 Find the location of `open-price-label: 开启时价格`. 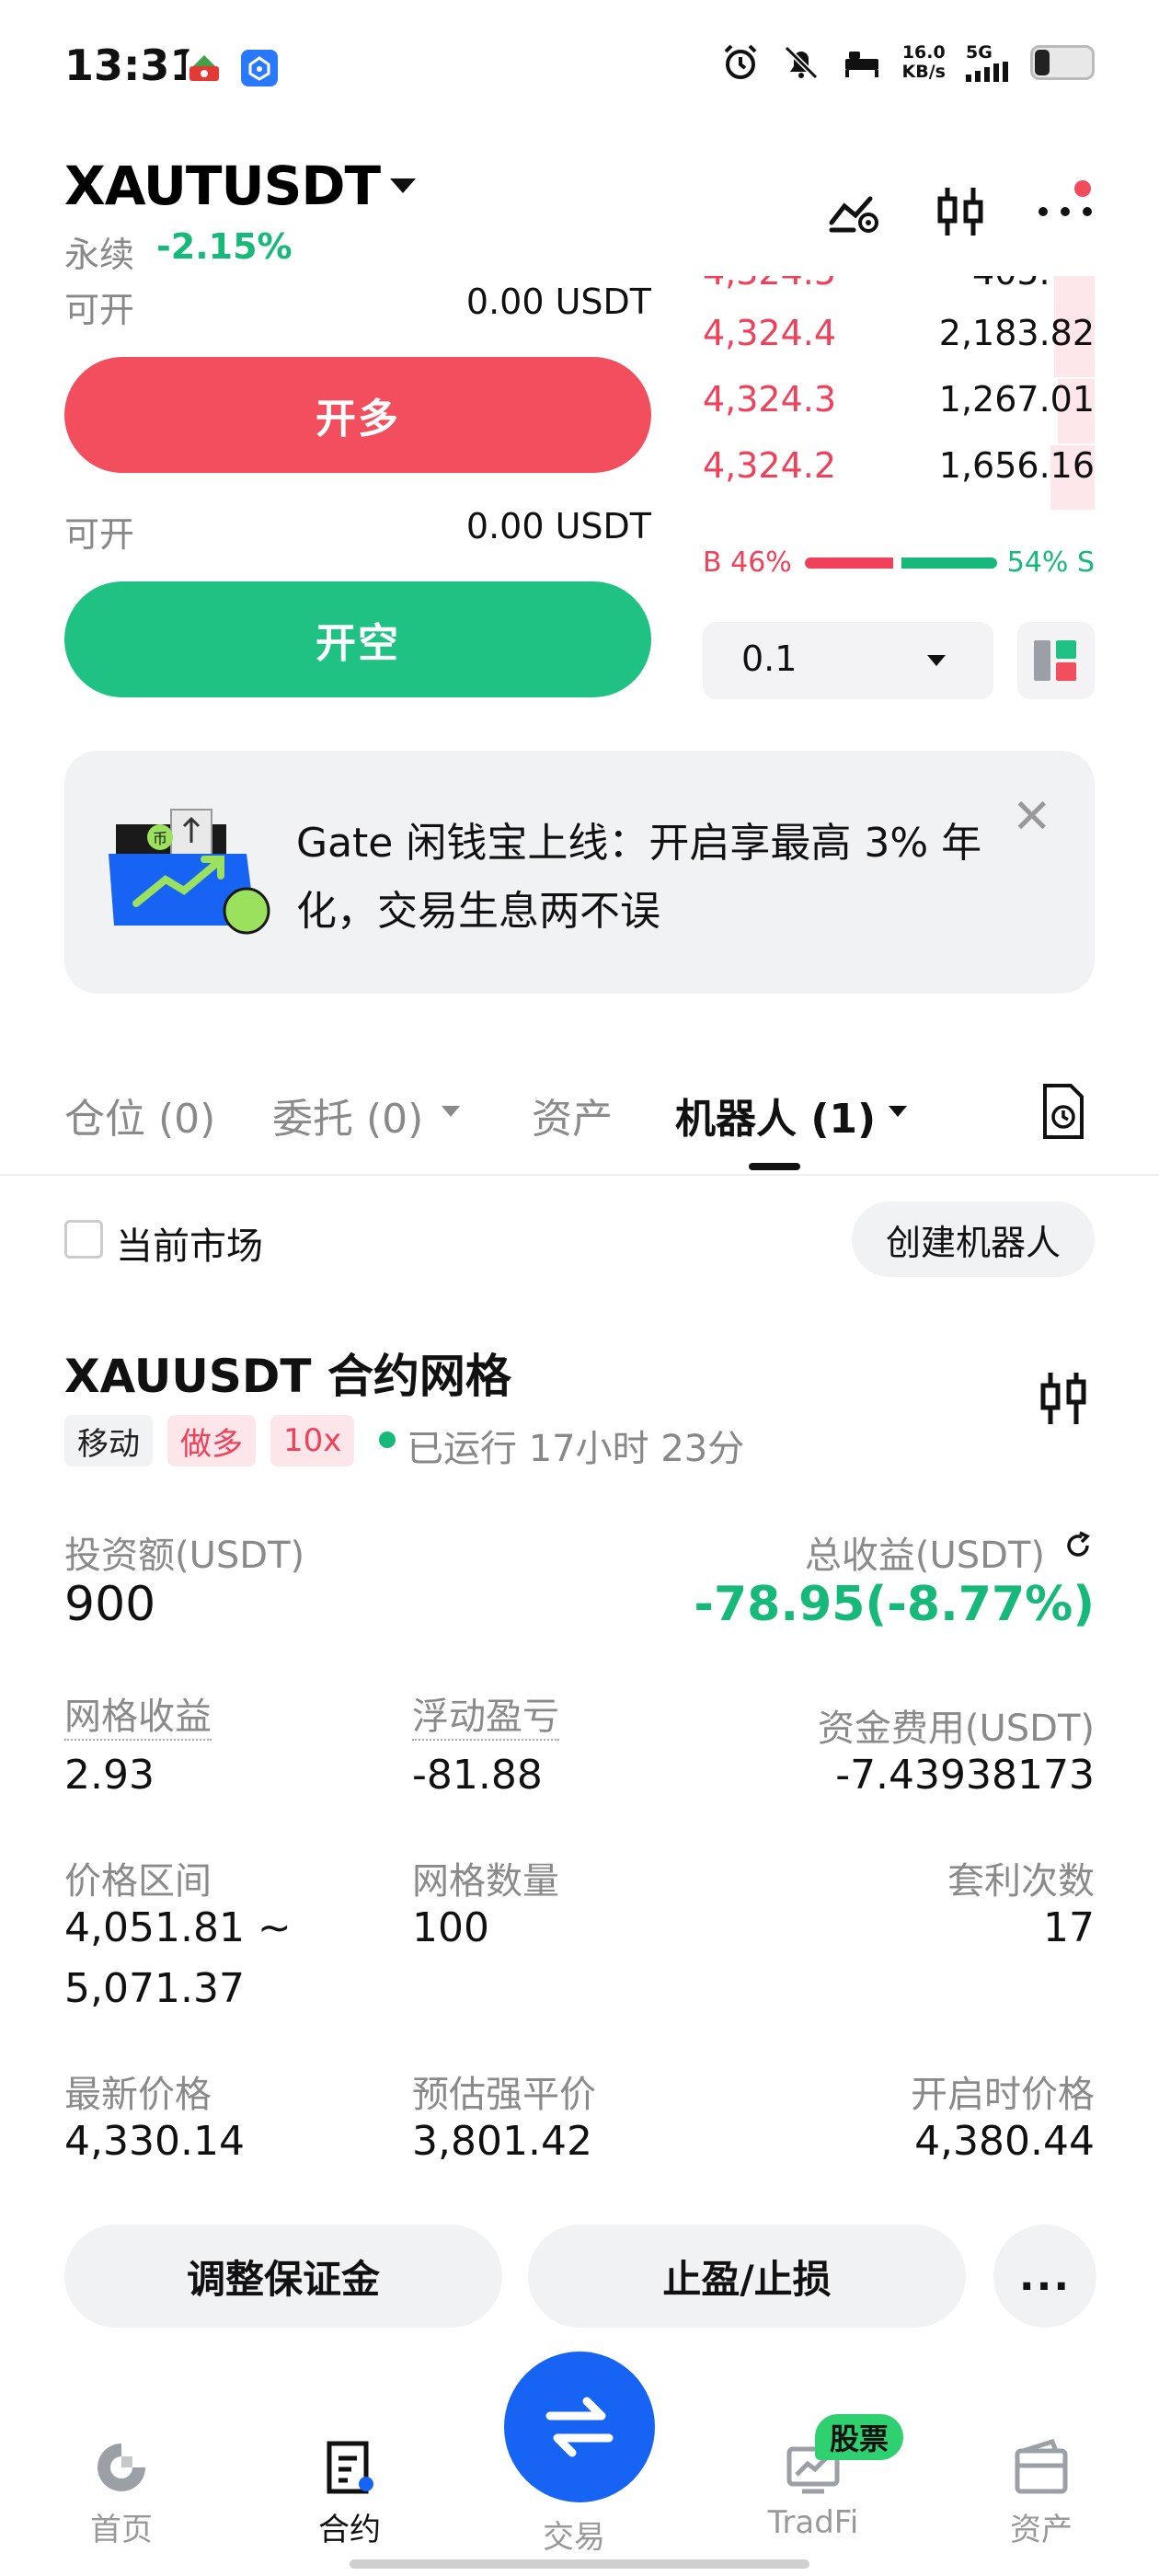

open-price-label: 开启时价格 is located at coordinates (1003, 2095).